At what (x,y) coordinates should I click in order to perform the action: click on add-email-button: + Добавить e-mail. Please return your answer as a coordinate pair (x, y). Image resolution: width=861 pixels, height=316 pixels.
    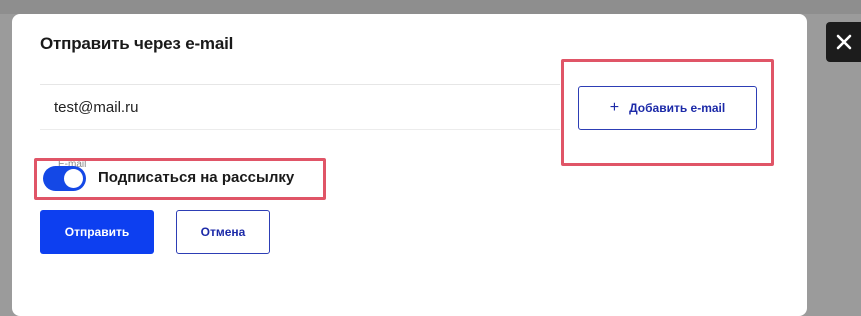
    Looking at the image, I should click on (667, 108).